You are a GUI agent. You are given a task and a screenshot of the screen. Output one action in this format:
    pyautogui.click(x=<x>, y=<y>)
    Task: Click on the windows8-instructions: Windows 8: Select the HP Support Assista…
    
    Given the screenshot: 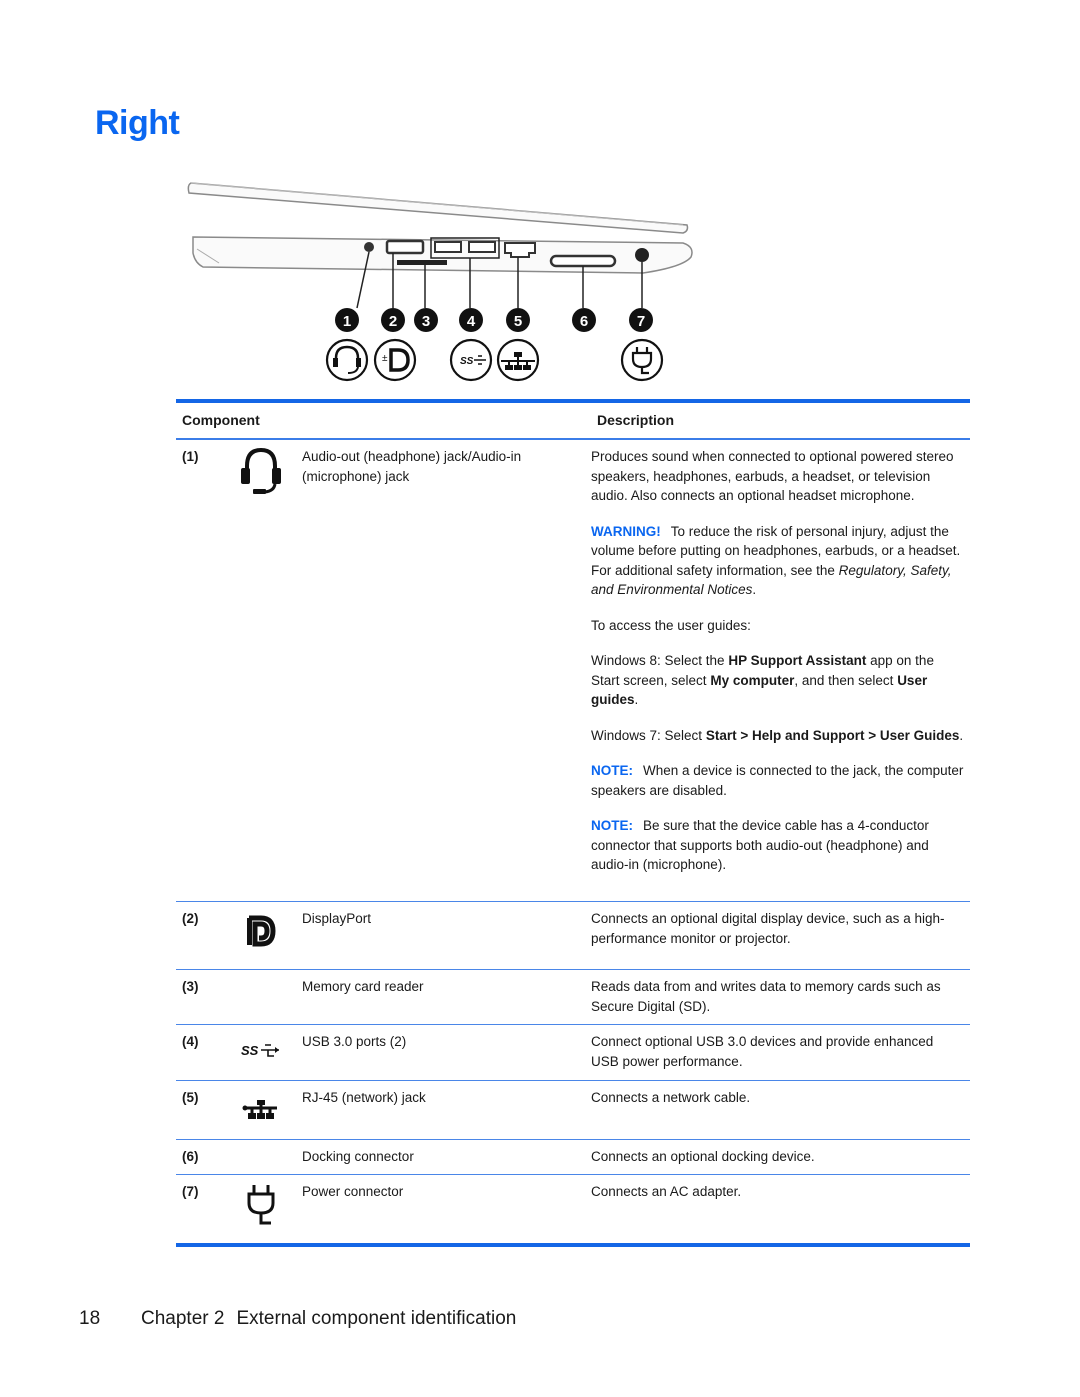 What is the action you would take?
    pyautogui.click(x=762, y=680)
    